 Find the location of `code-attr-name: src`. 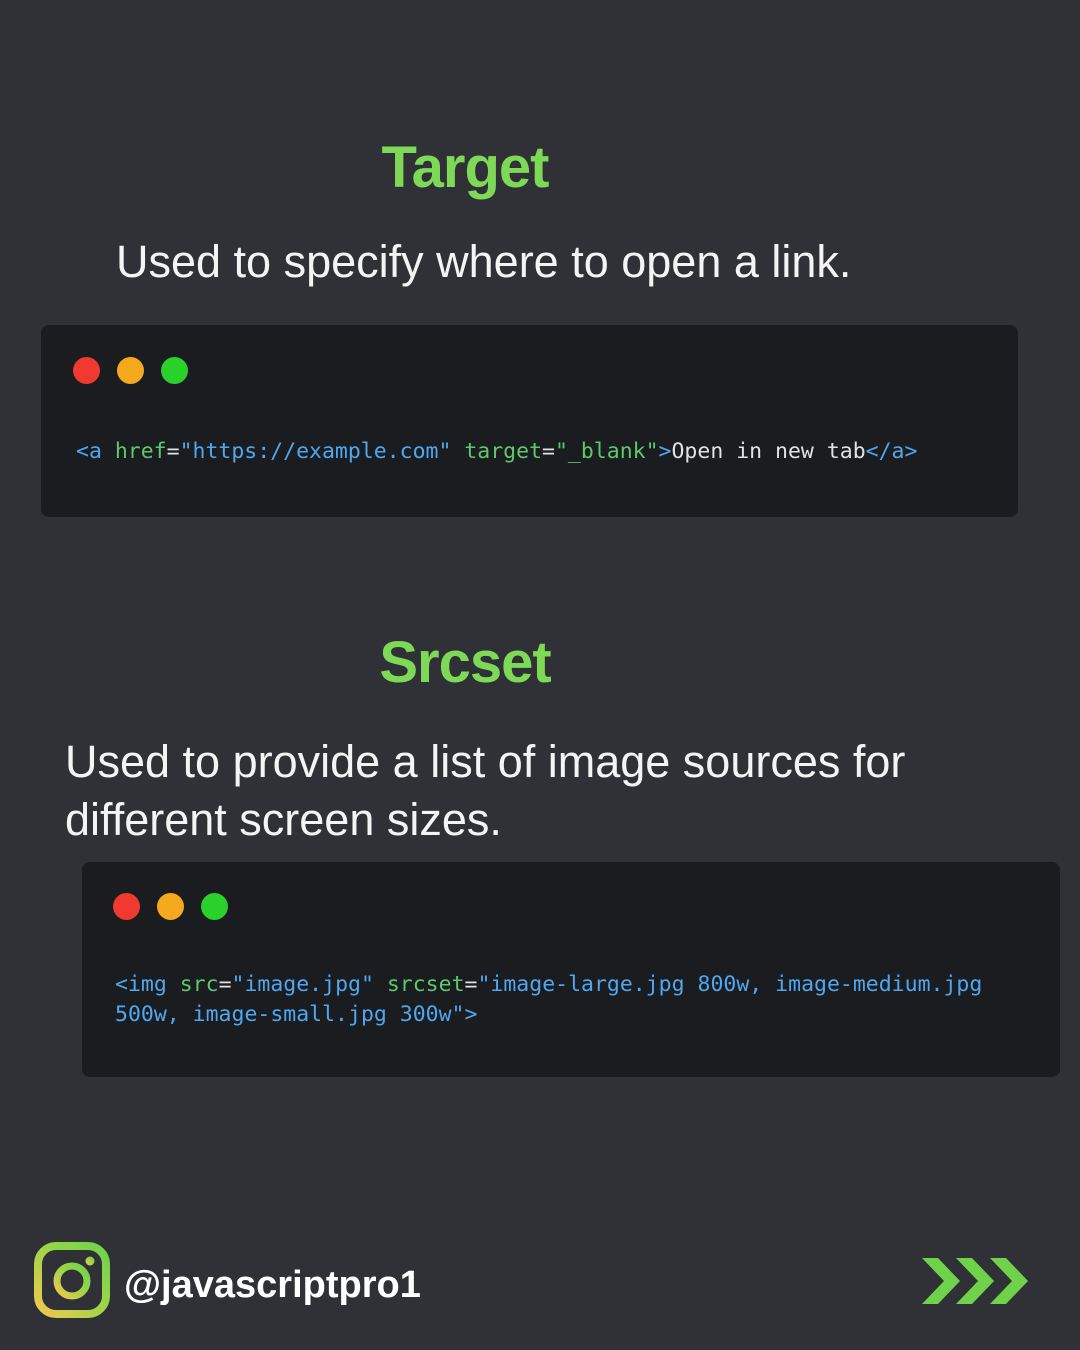

code-attr-name: src is located at coordinates (192, 984).